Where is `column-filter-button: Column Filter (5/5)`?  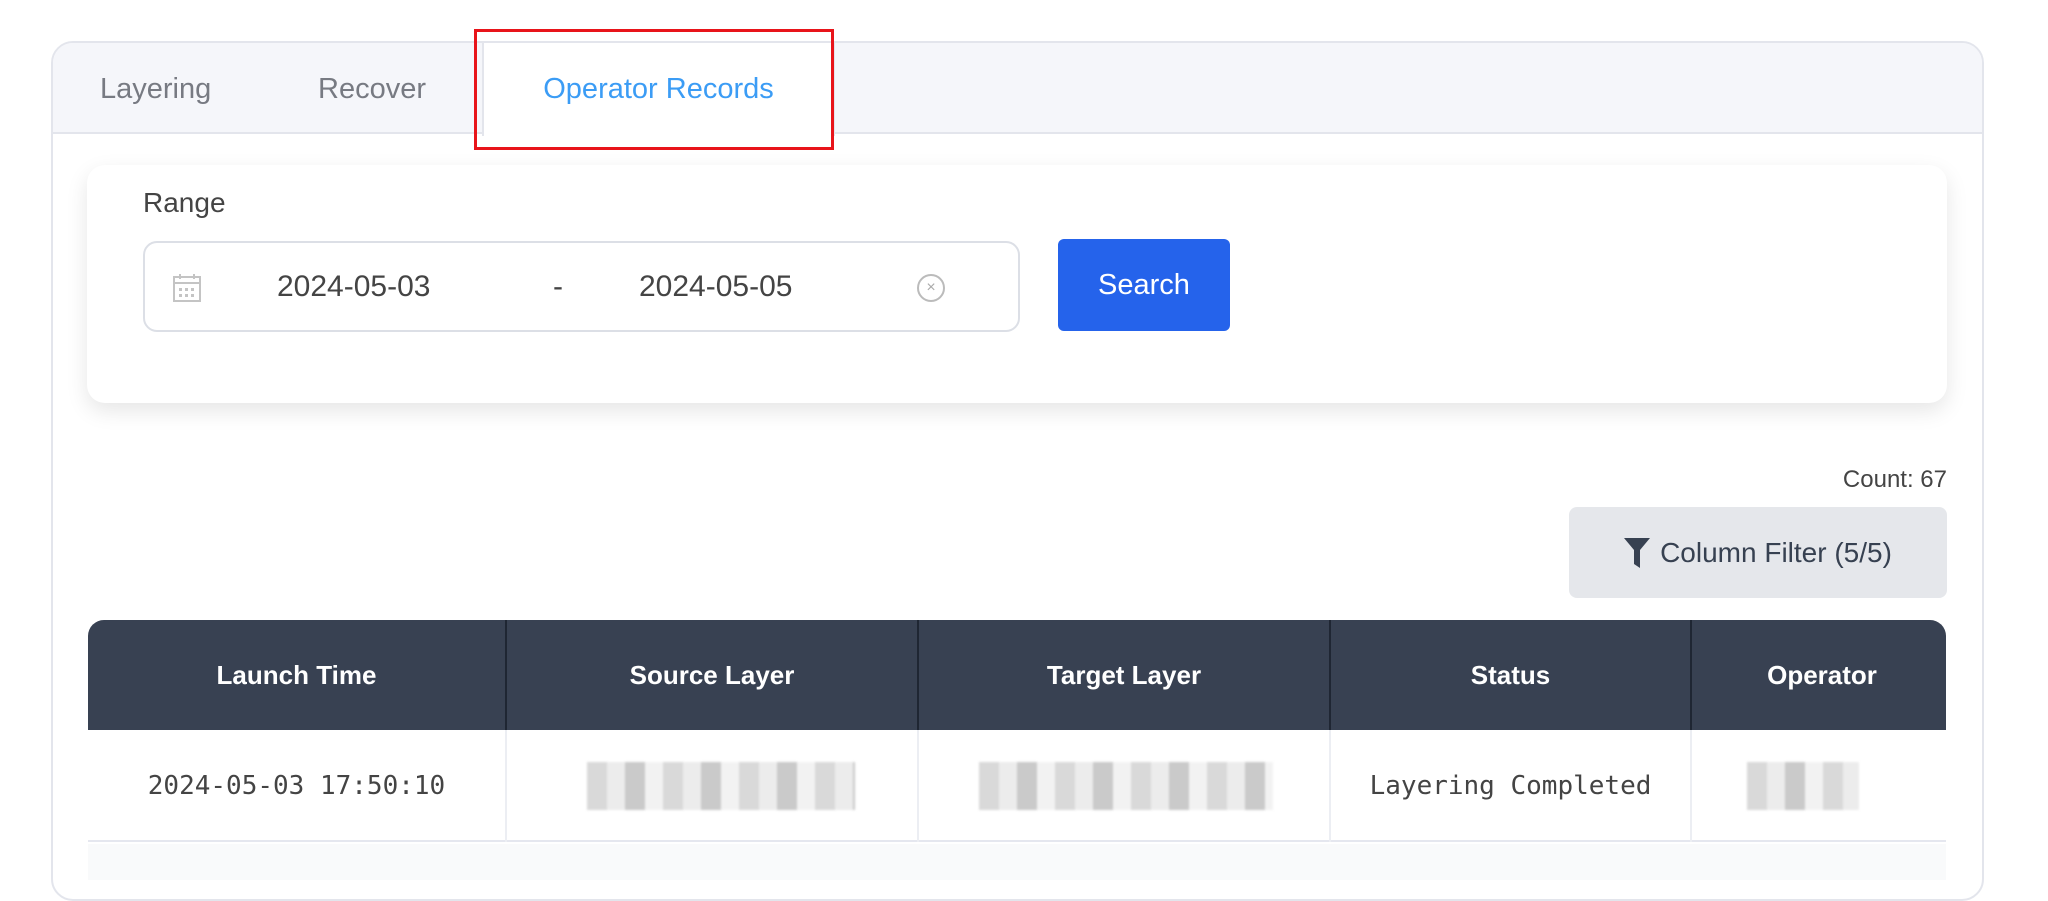 column-filter-button: Column Filter (5/5) is located at coordinates (1758, 552).